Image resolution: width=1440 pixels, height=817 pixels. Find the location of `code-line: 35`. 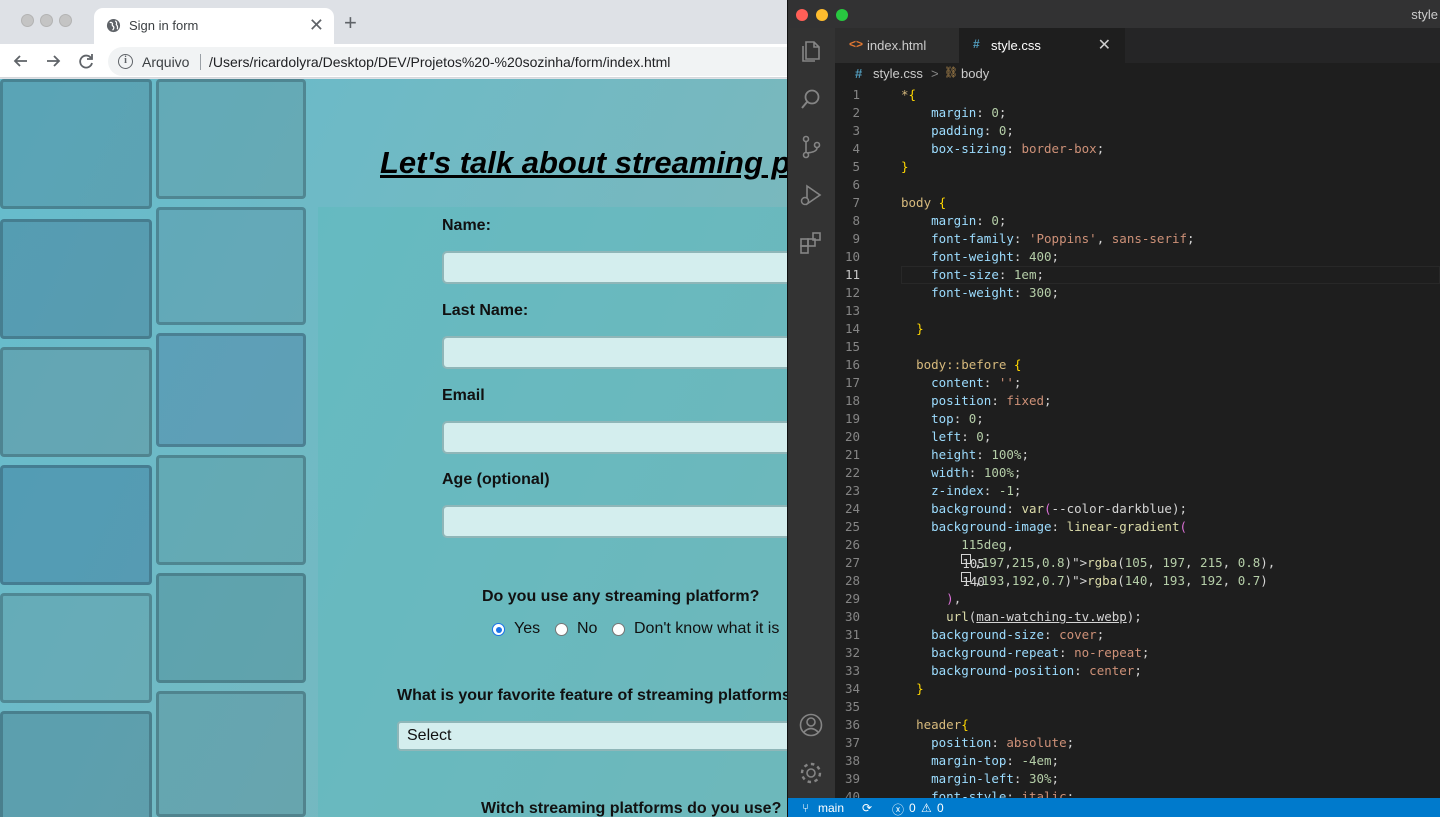

code-line: 35 is located at coordinates (1137, 707).